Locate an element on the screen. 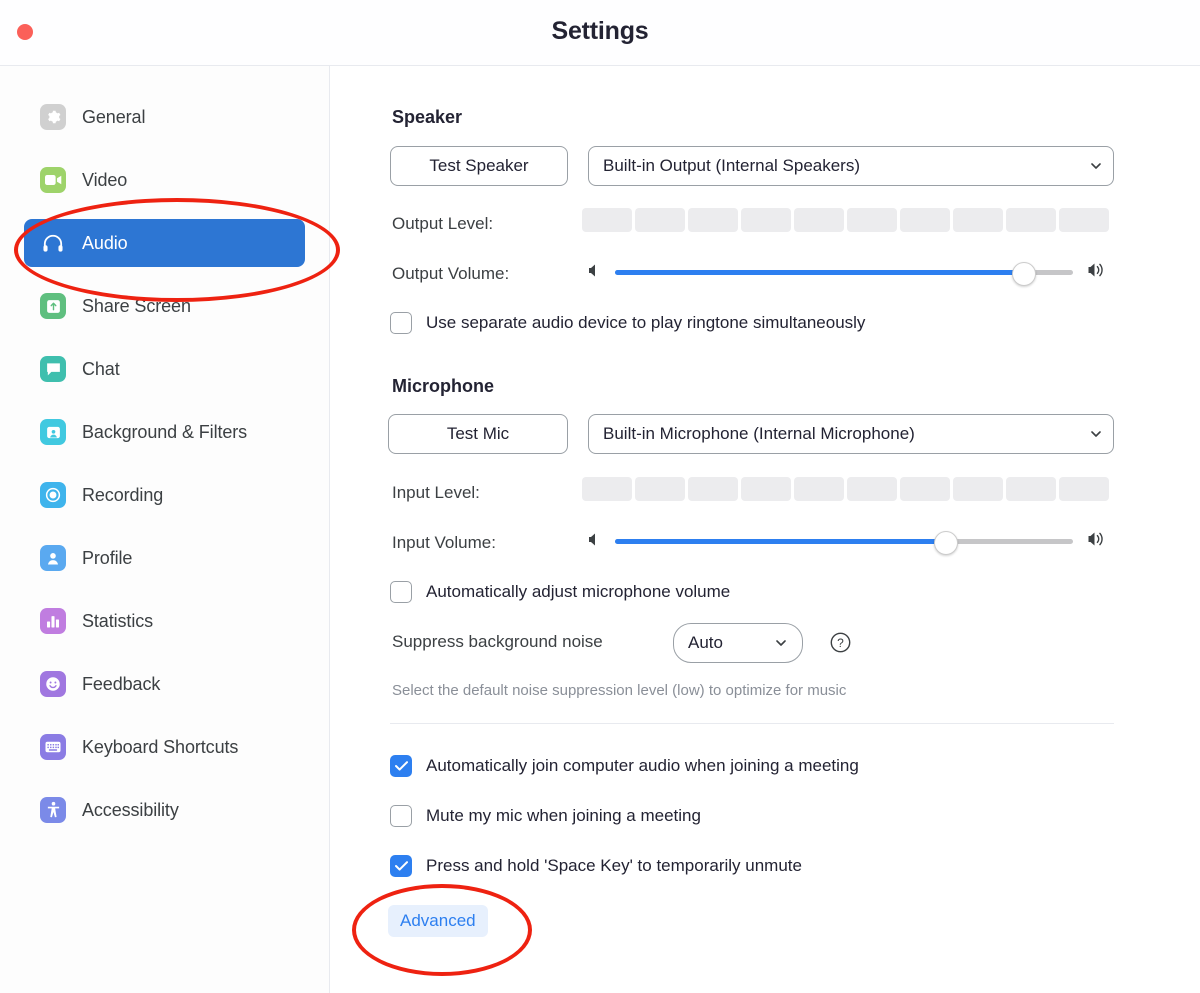 Image resolution: width=1200 pixels, height=993 pixels. output-volume-slider is located at coordinates (851, 273).